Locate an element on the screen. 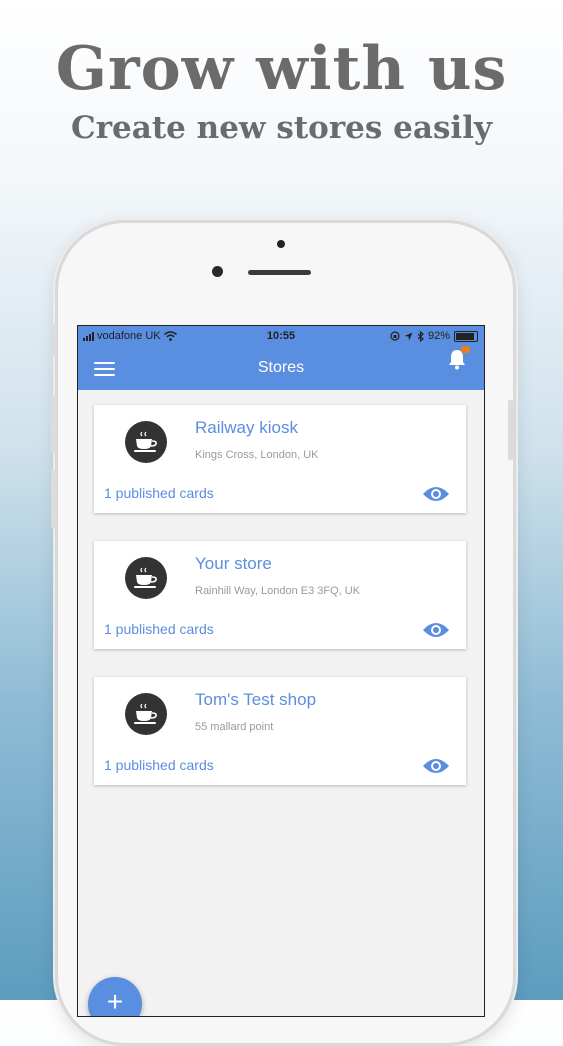 Image resolution: width=563 pixels, height=1046 pixels. page-title: Stores is located at coordinates (281, 367).